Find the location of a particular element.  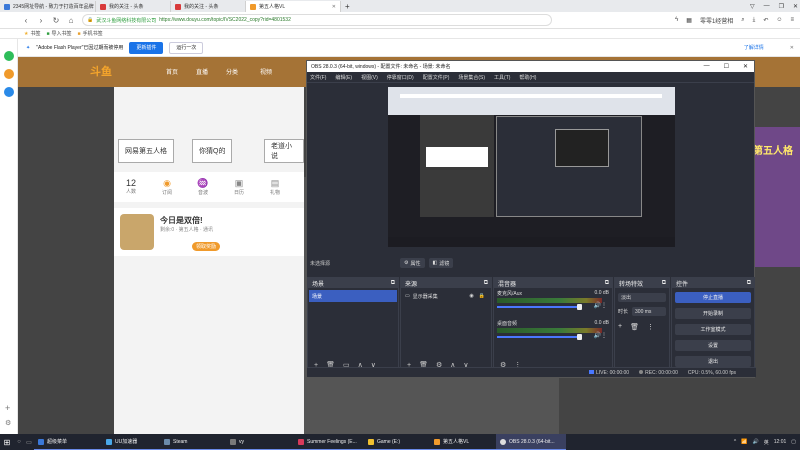

hot-tag: 网易第五人格 is located at coordinates (146, 151).